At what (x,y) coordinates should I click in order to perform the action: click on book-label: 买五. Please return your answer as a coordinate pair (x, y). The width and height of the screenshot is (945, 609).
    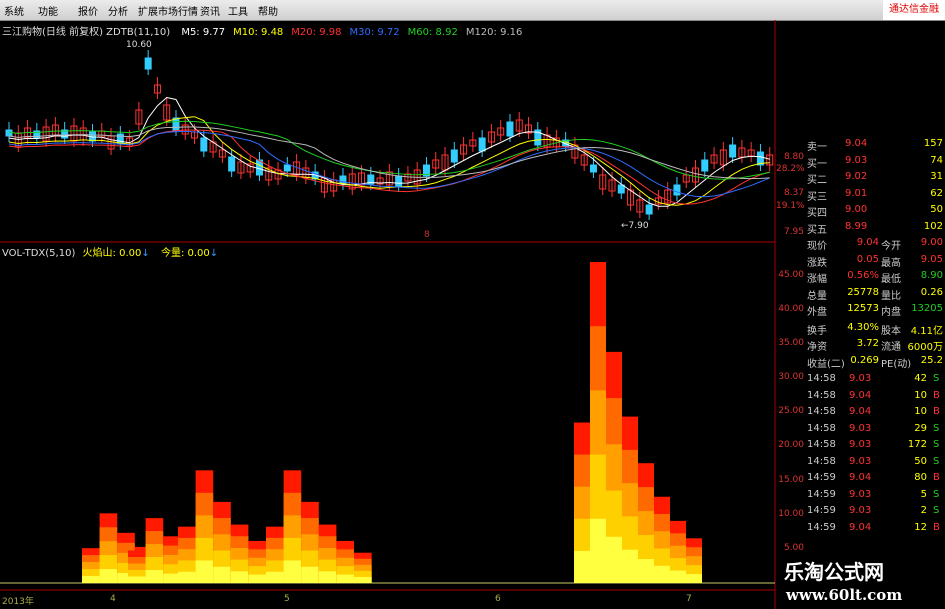
    Looking at the image, I should click on (817, 230).